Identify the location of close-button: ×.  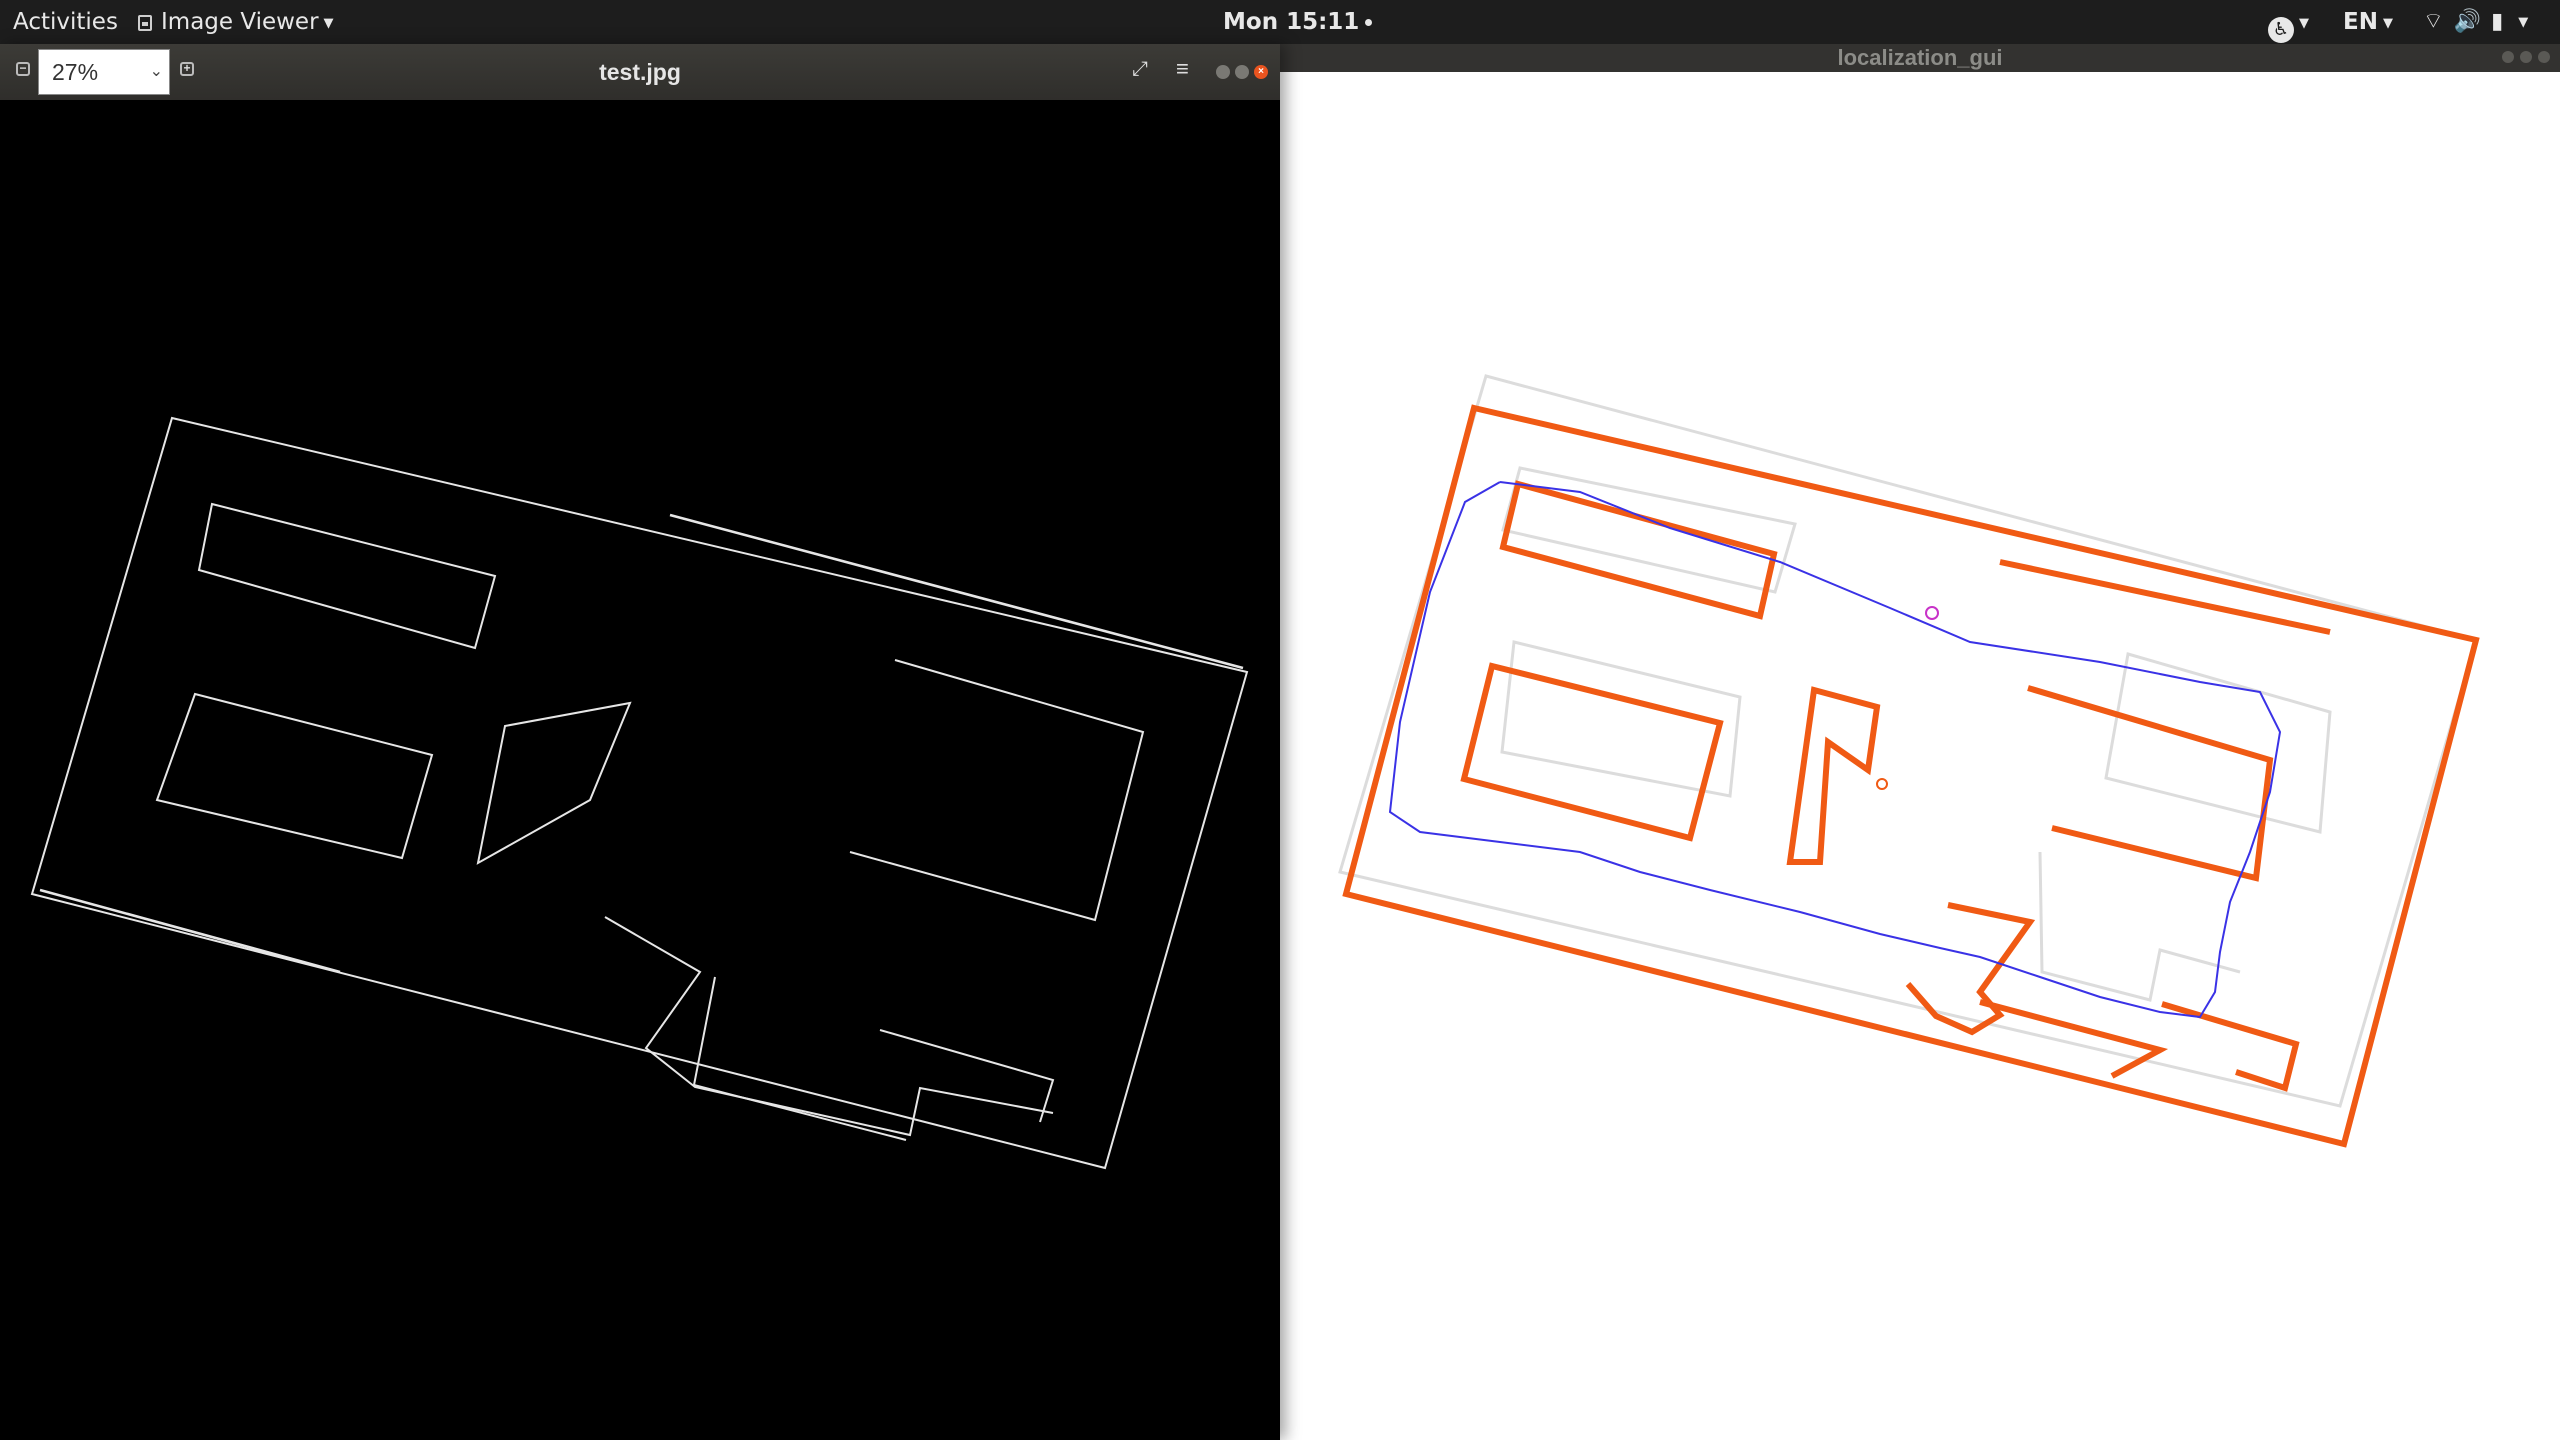
(1261, 72).